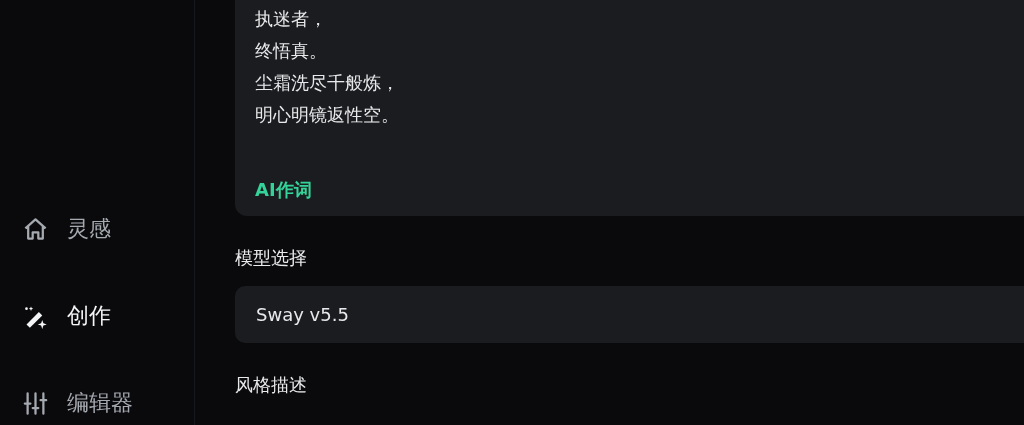 The height and width of the screenshot is (425, 1024). Describe the element at coordinates (327, 83) in the screenshot. I see `lyric-line: 尘霜洗尽千般炼，` at that location.